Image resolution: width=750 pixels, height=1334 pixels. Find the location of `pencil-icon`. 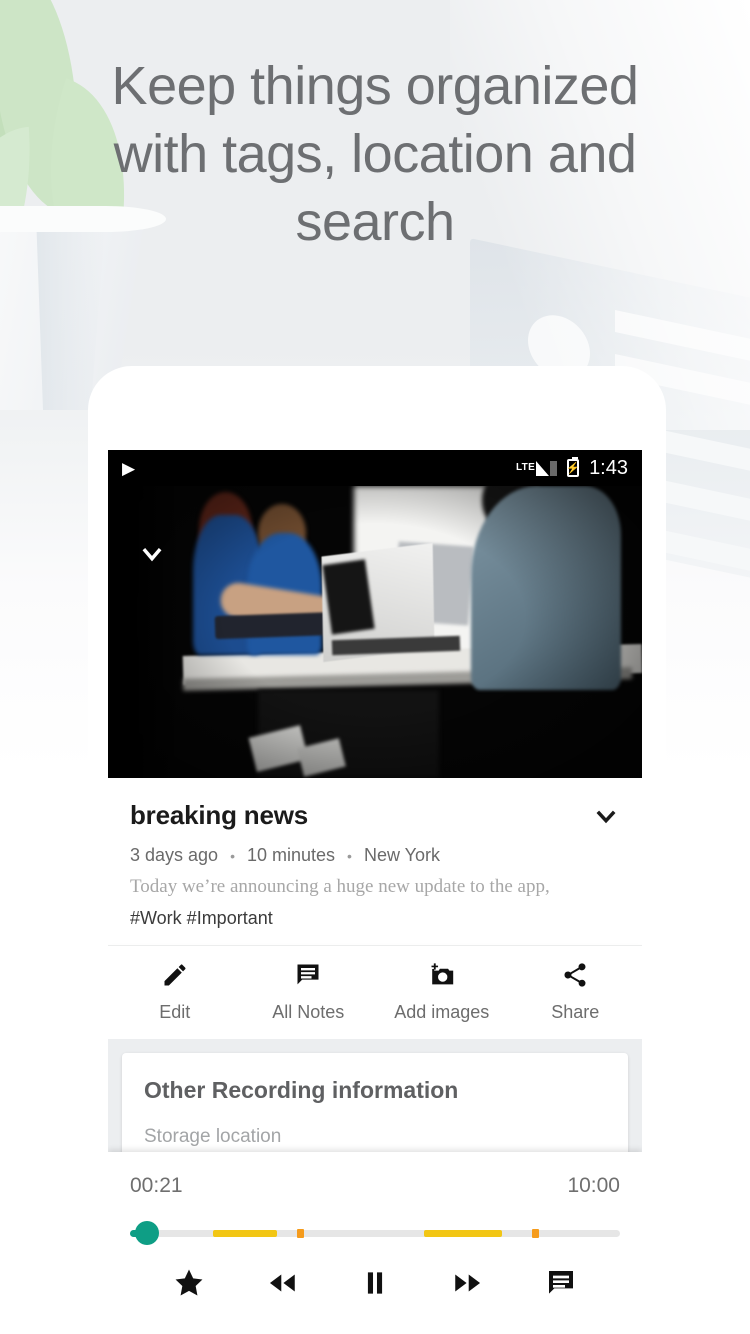

pencil-icon is located at coordinates (175, 975).